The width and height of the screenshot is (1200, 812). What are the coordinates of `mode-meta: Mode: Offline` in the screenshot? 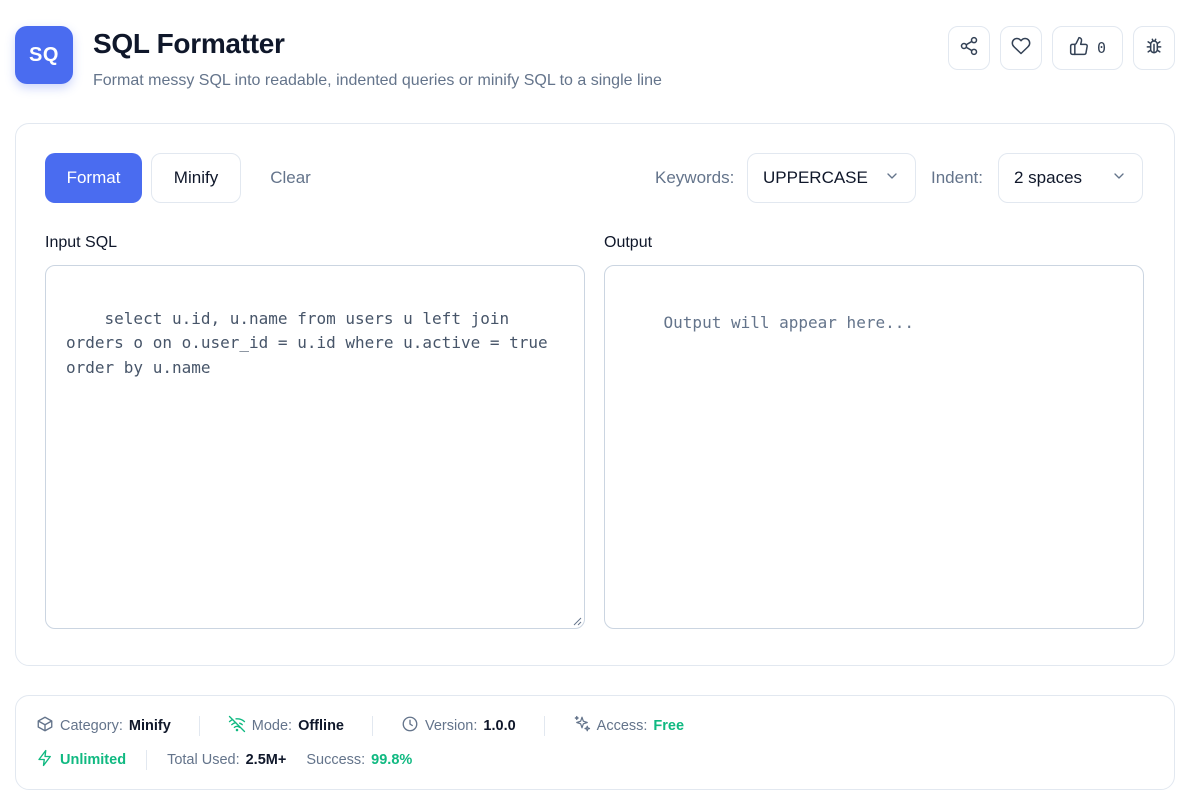 It's located at (286, 726).